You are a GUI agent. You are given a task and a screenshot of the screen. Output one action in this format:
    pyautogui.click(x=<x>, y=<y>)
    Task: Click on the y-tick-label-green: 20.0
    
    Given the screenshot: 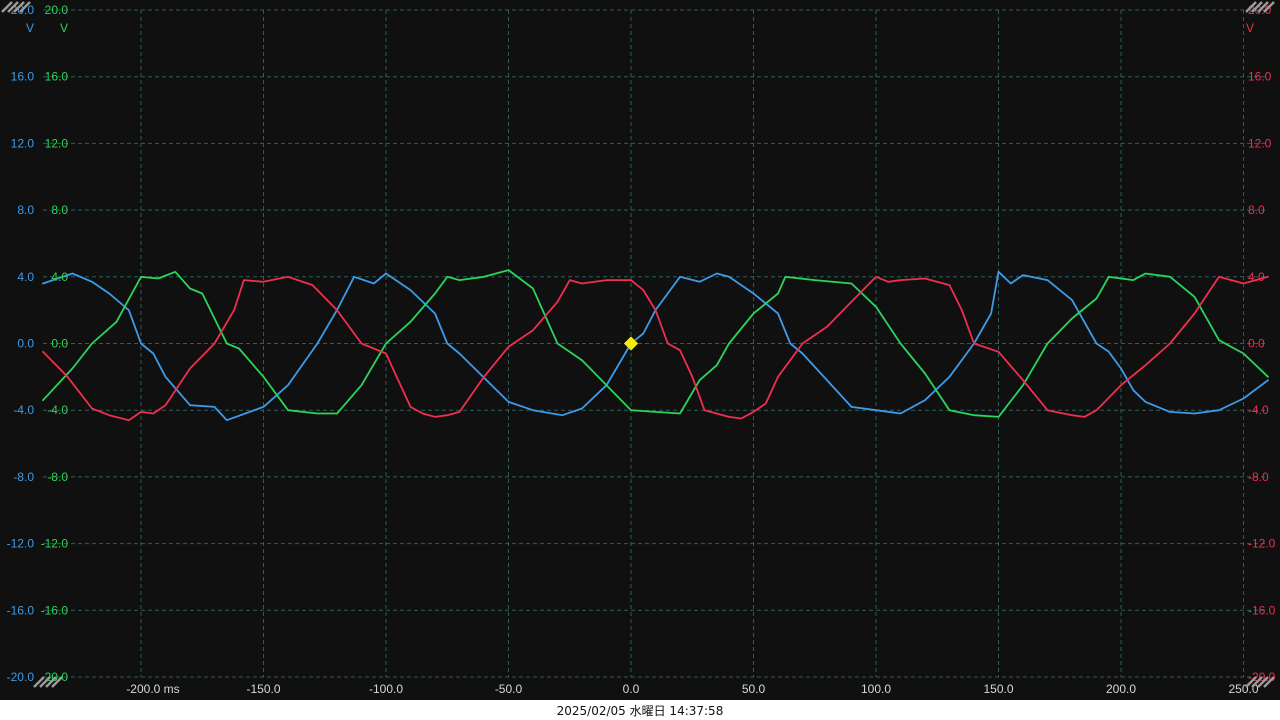 What is the action you would take?
    pyautogui.click(x=57, y=10)
    